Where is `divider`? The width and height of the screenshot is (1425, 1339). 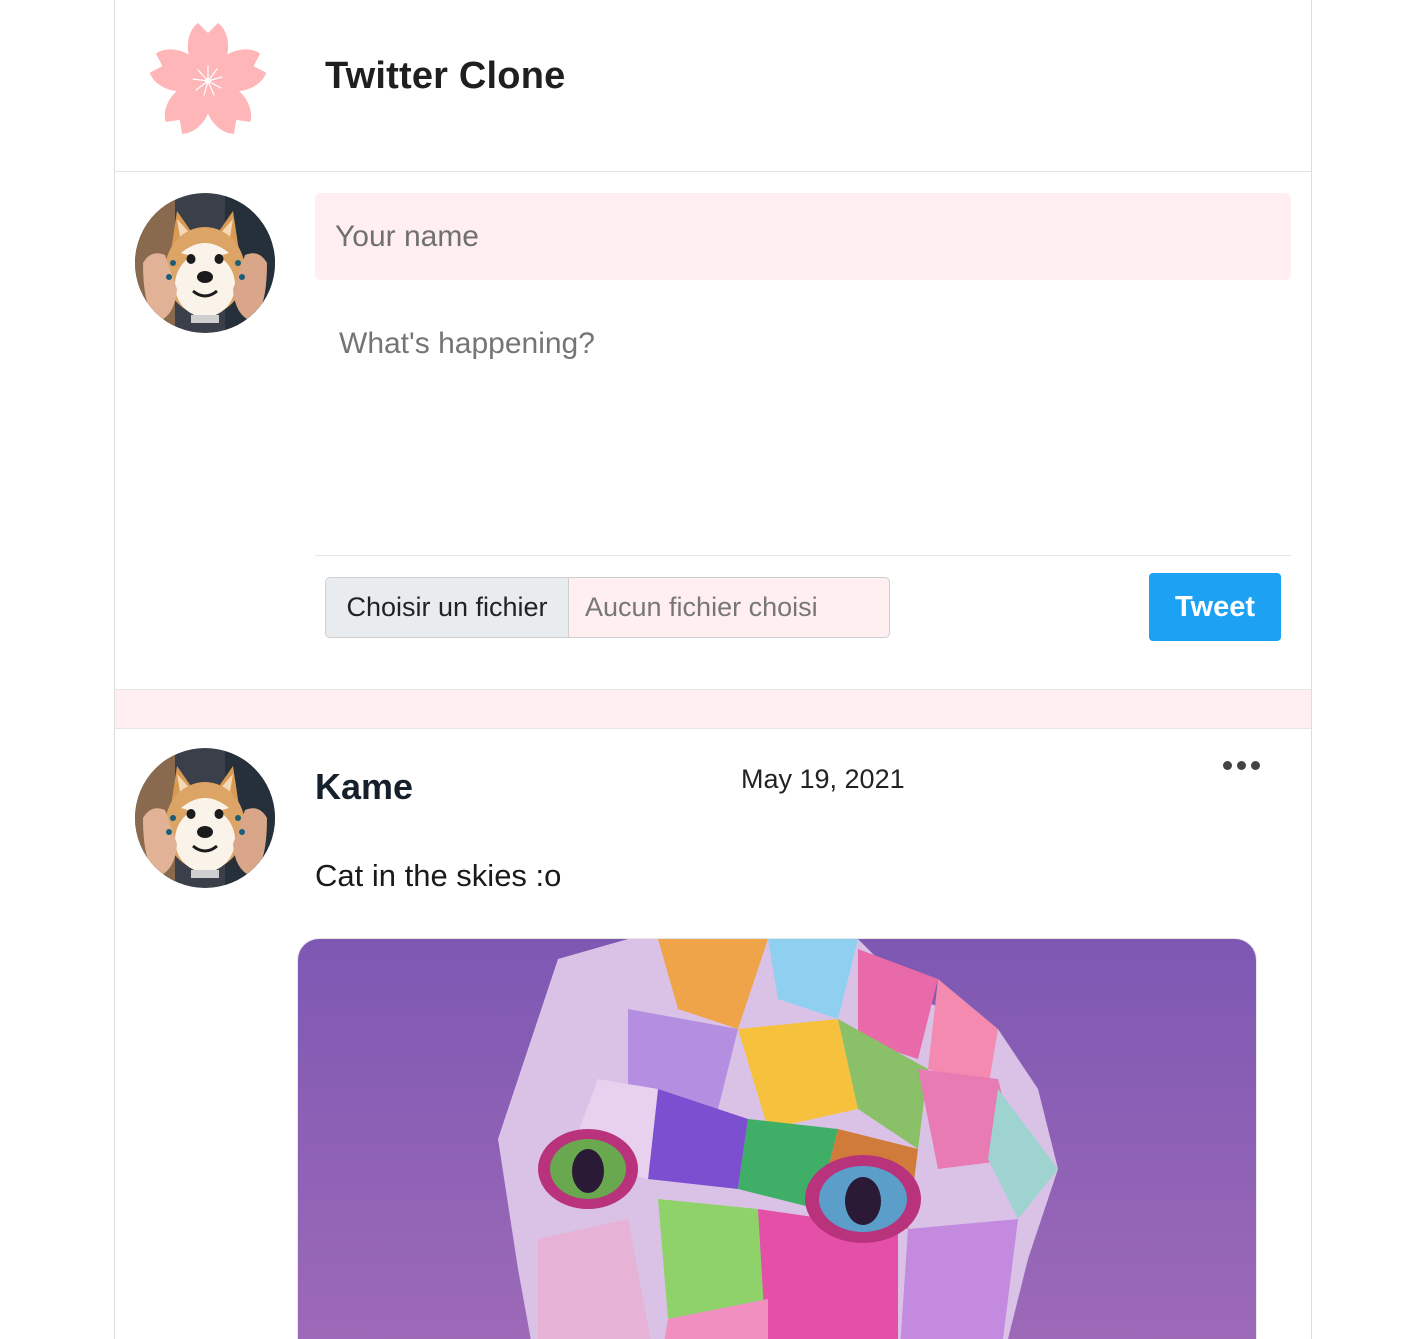 divider is located at coordinates (803, 555).